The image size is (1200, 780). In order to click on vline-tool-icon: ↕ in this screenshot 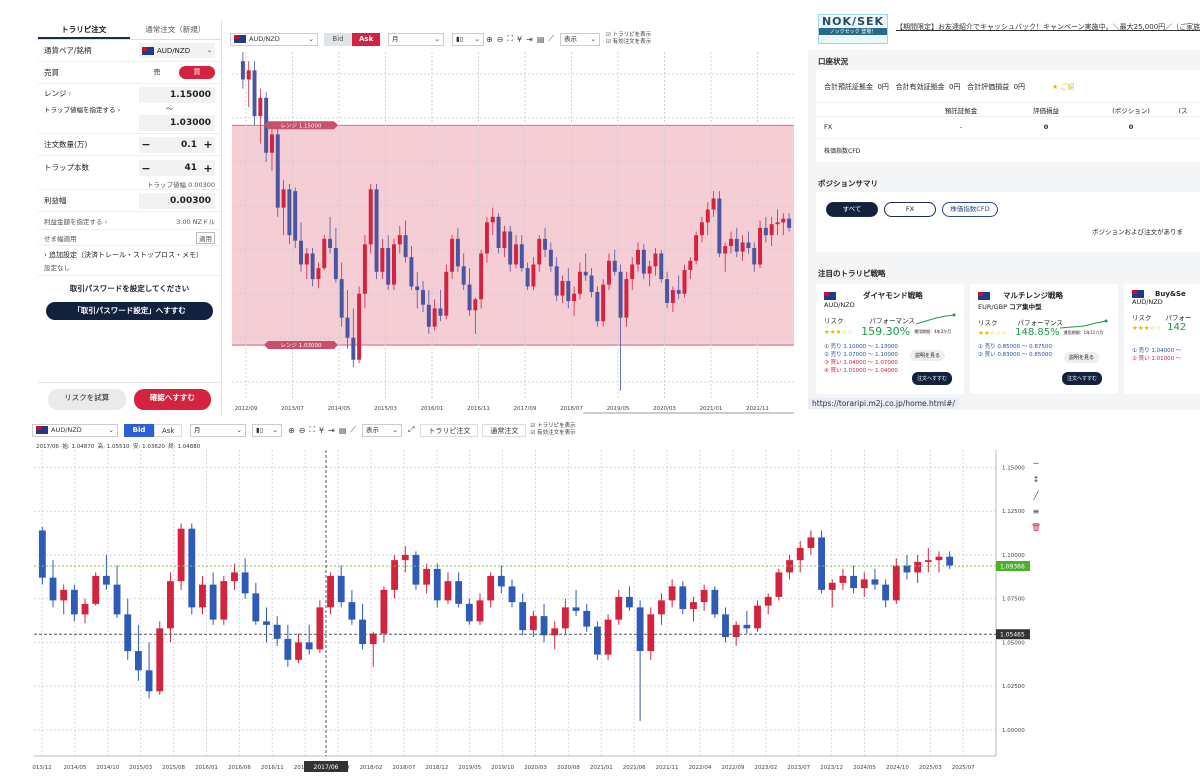, I will do `click(1036, 479)`.